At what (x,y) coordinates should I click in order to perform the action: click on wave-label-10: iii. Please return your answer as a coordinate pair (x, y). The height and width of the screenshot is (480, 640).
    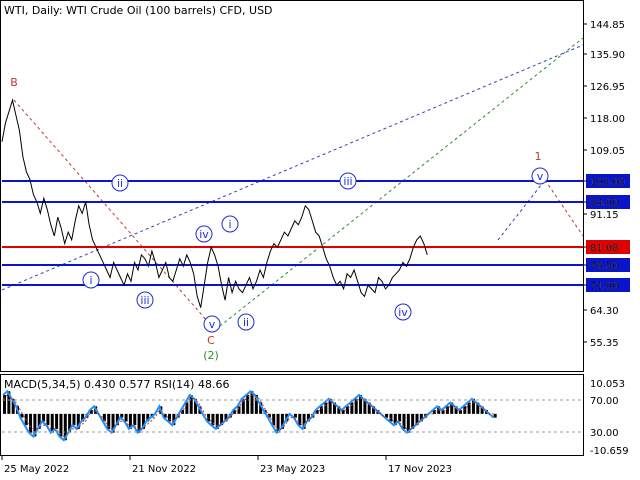
    Looking at the image, I should click on (144, 300).